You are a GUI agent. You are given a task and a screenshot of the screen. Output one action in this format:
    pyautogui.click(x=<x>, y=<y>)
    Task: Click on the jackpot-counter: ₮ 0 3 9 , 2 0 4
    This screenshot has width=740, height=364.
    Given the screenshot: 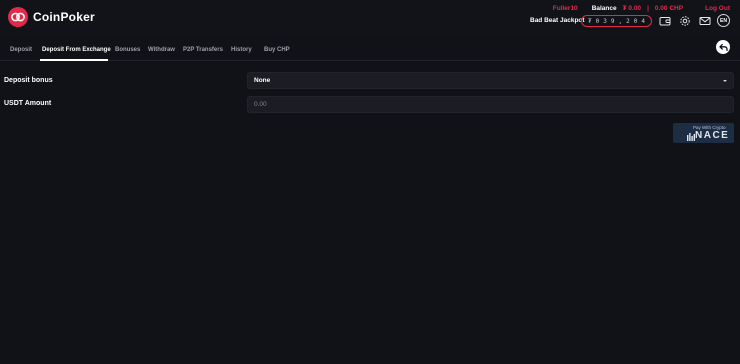 What is the action you would take?
    pyautogui.click(x=616, y=21)
    